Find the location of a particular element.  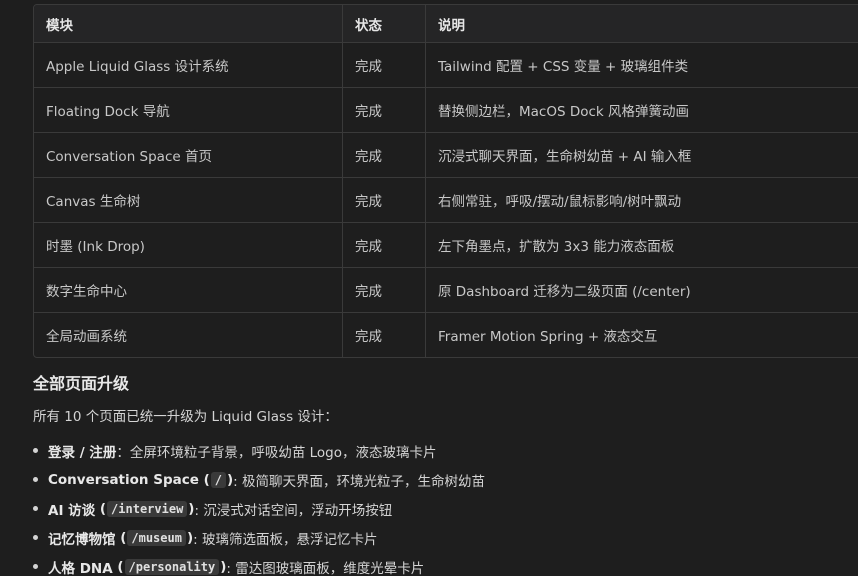

list-item-title: 登录 / 注册 is located at coordinates (82, 452).